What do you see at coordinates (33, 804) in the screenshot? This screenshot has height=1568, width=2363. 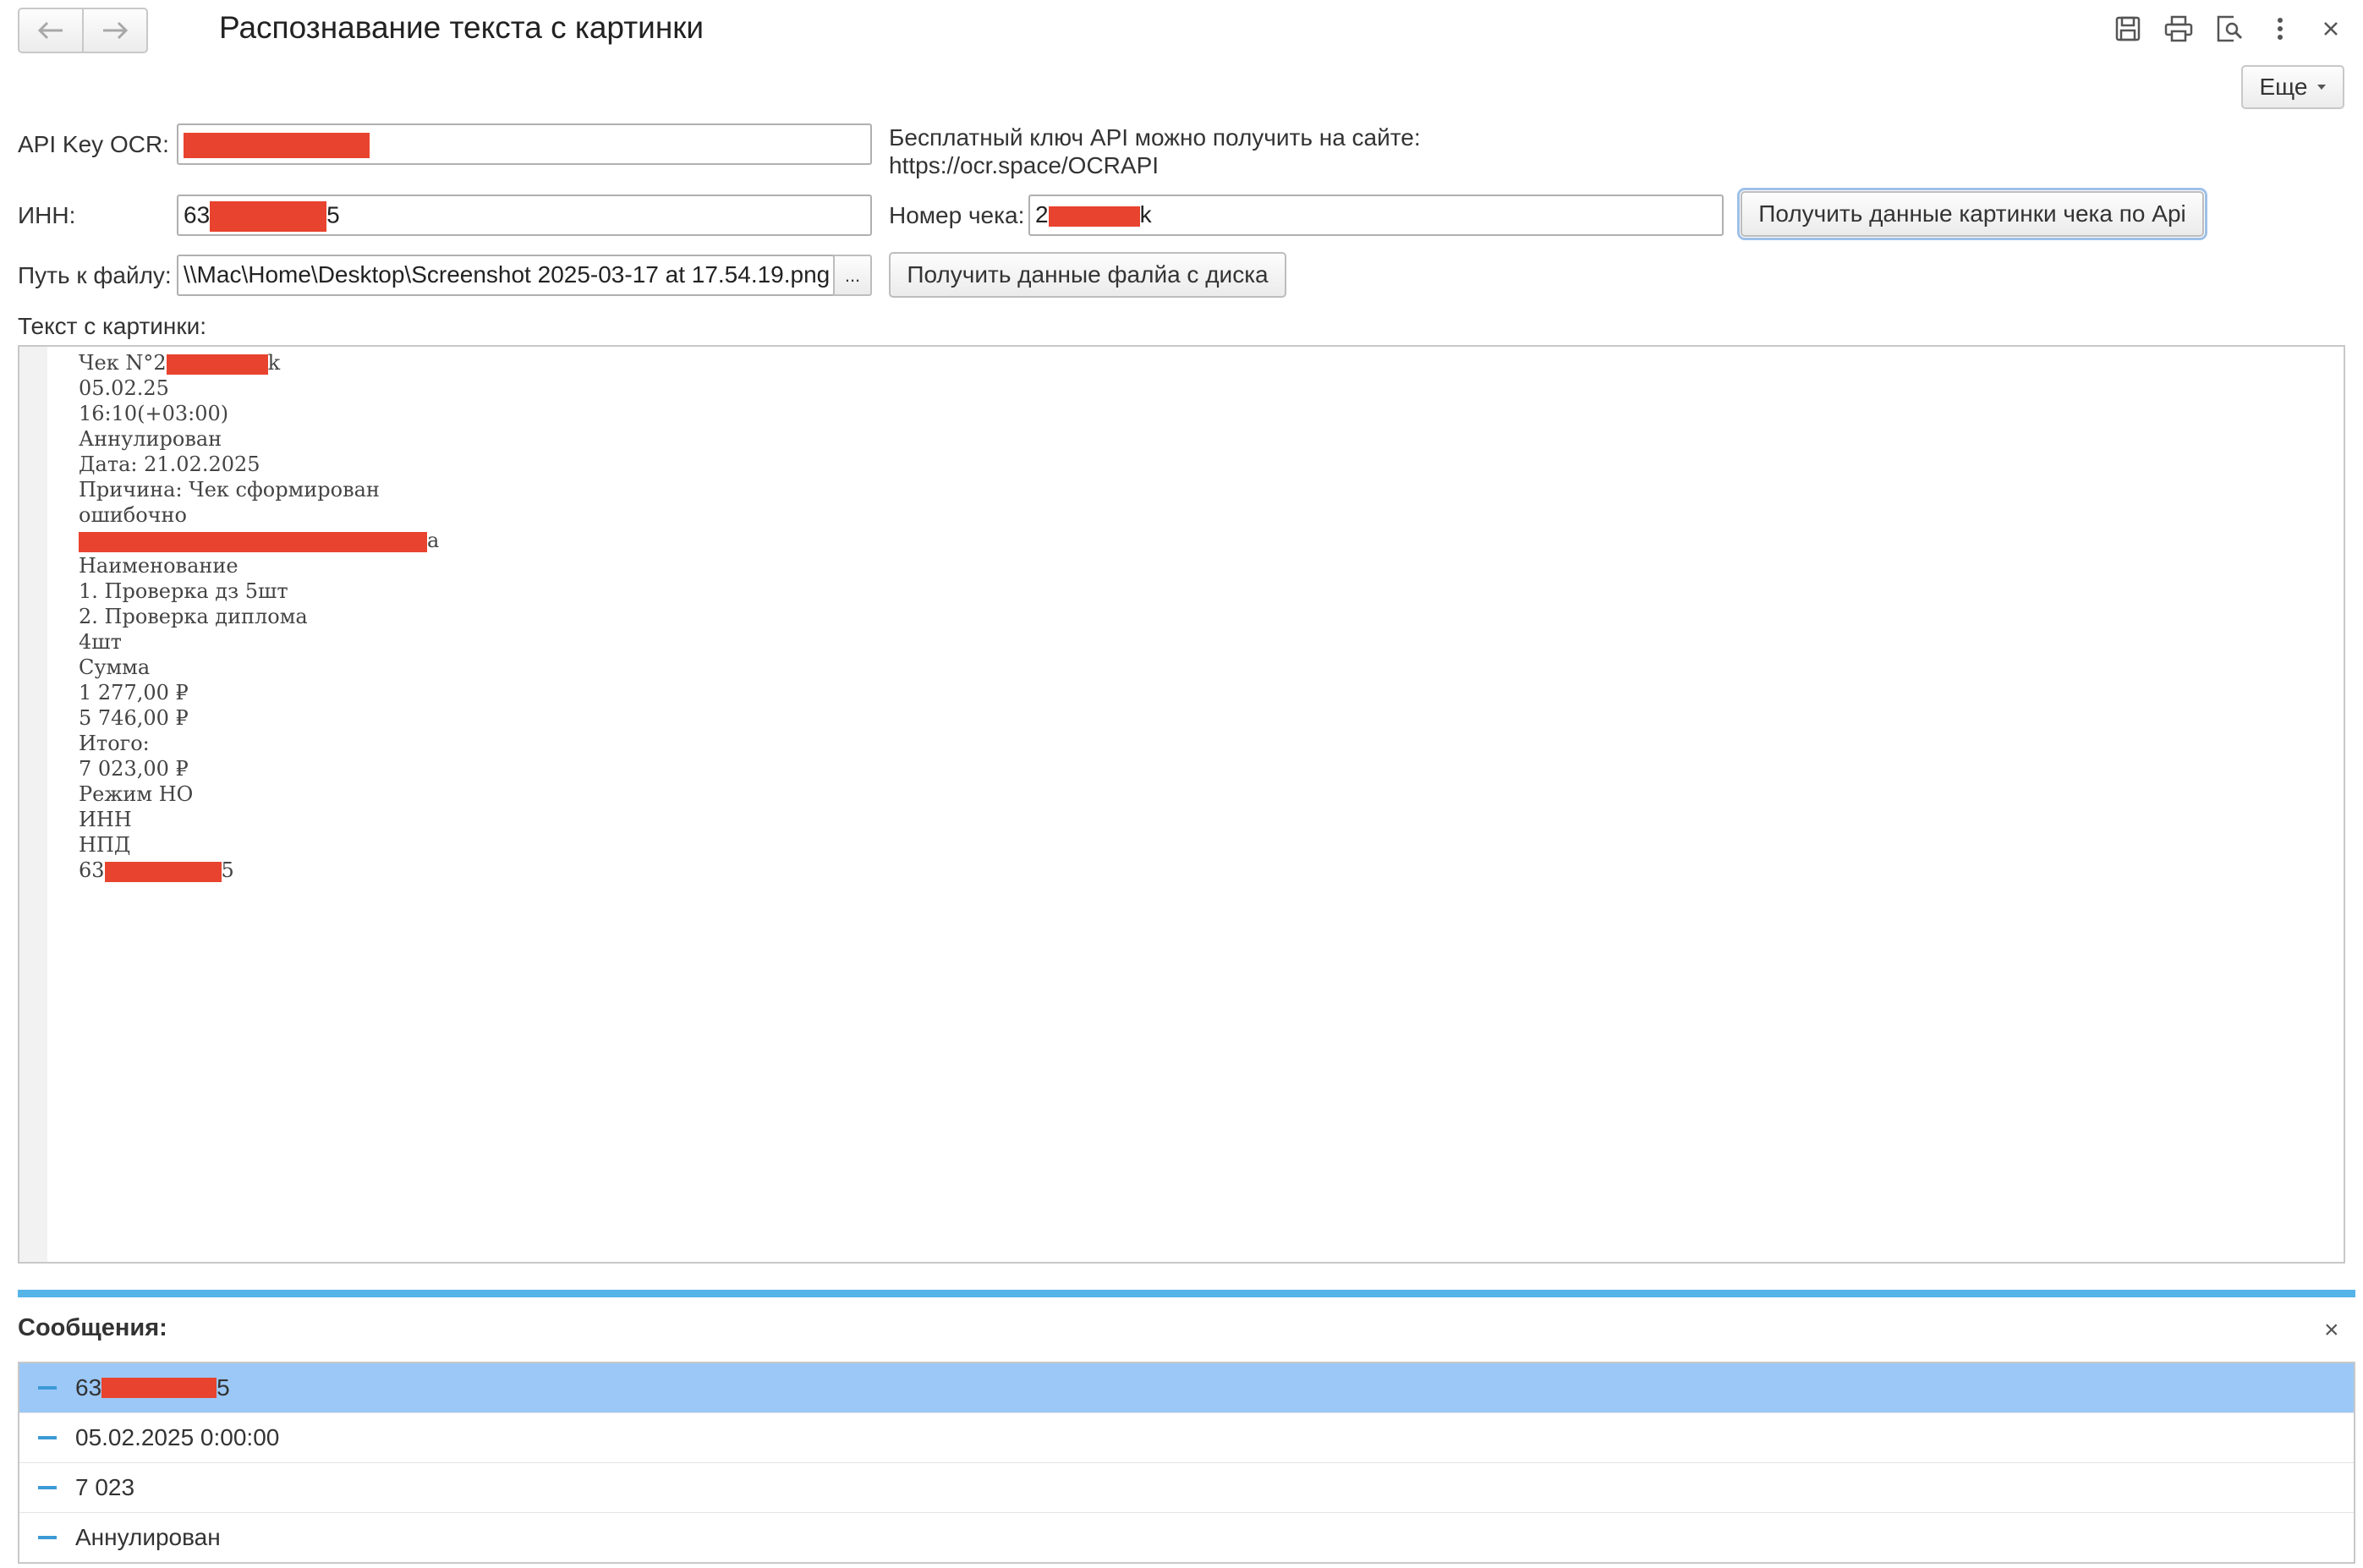 I see `textarea-gutter` at bounding box center [33, 804].